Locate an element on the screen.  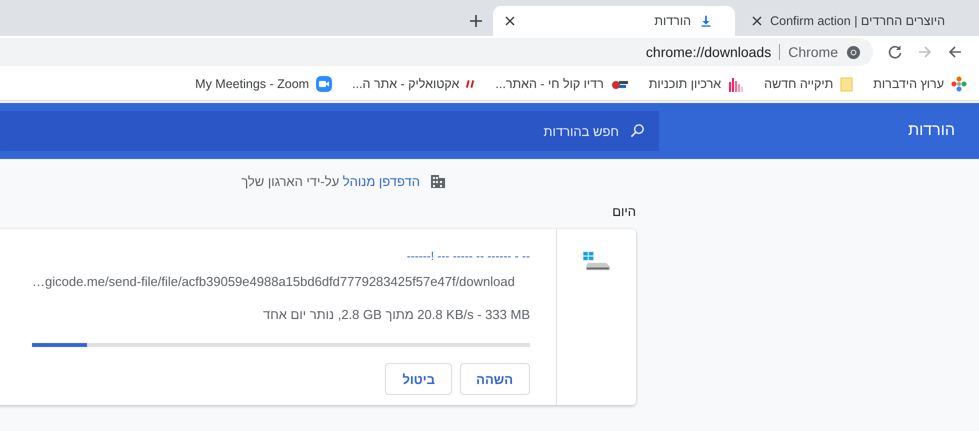
bookmark: My Meetings - Zoom is located at coordinates (263, 84).